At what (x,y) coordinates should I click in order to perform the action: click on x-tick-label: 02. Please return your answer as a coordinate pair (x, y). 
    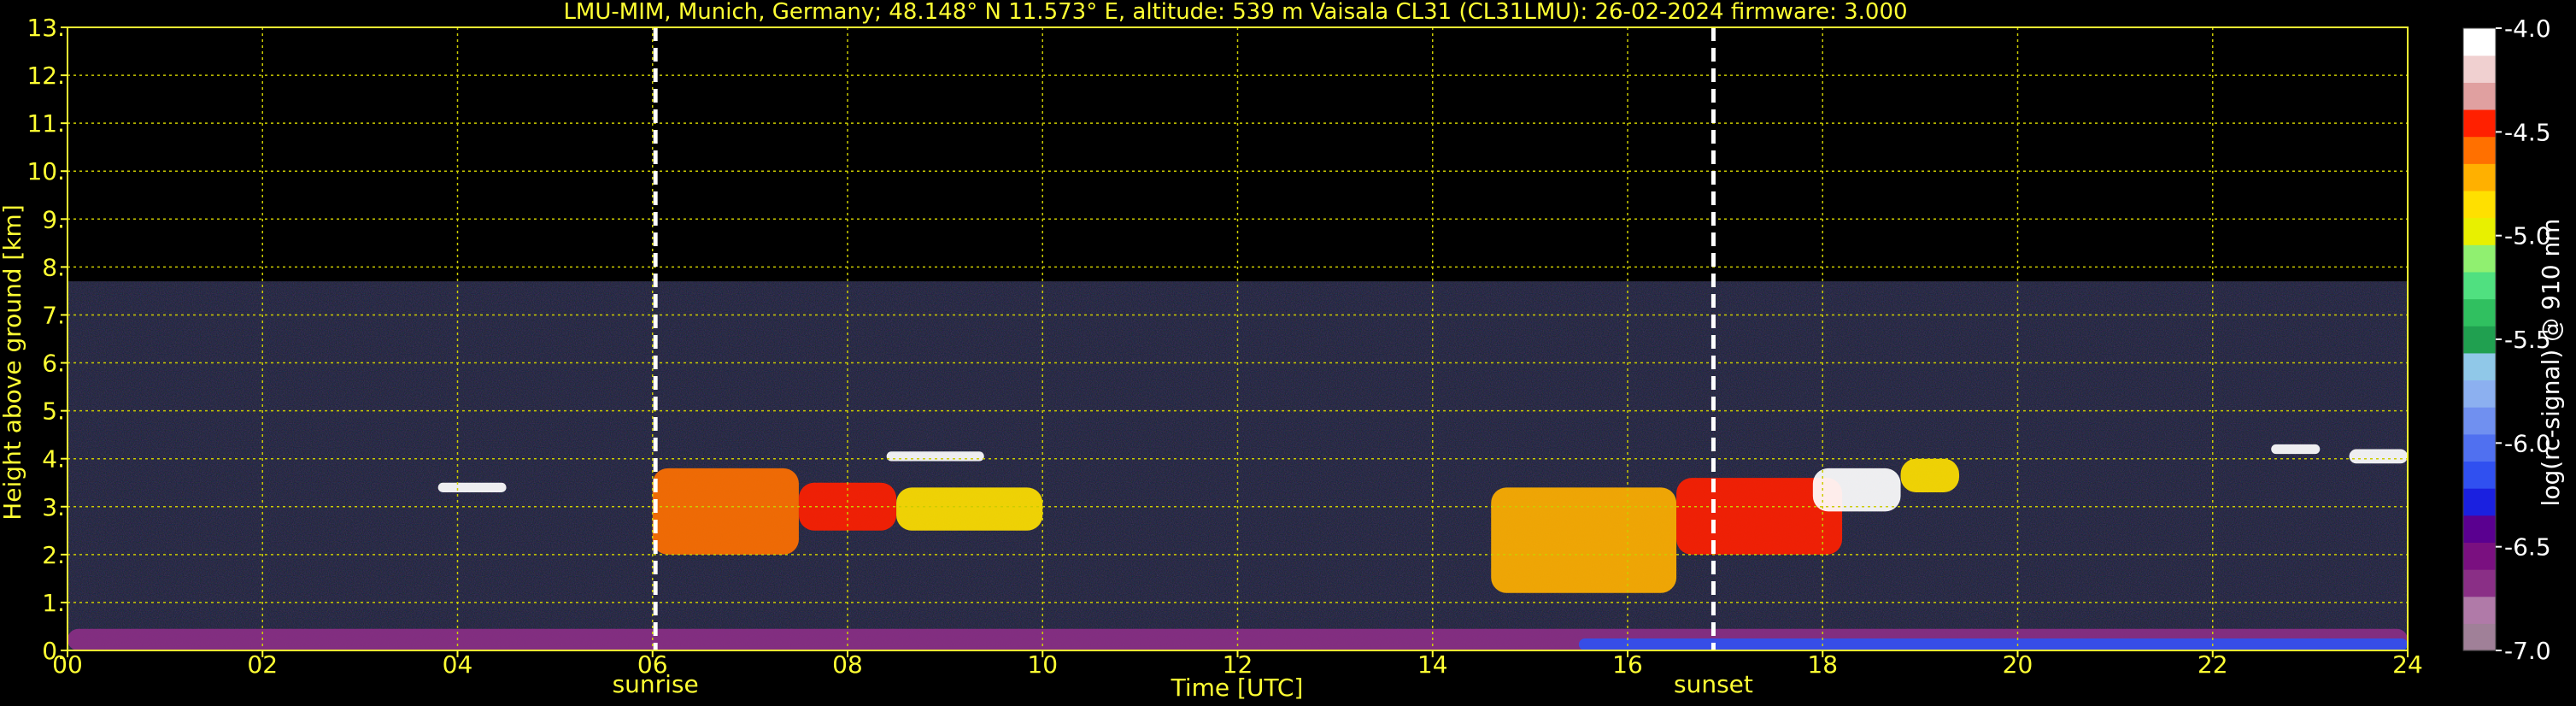
    Looking at the image, I should click on (262, 664).